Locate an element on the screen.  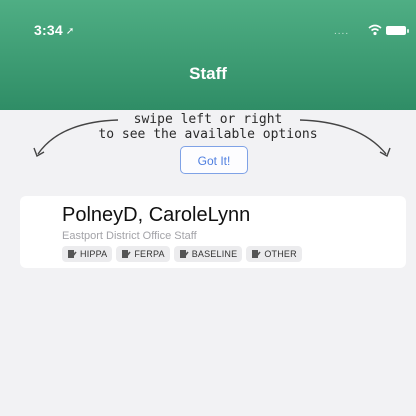
tag-hippa: HIPPA is located at coordinates (87, 254).